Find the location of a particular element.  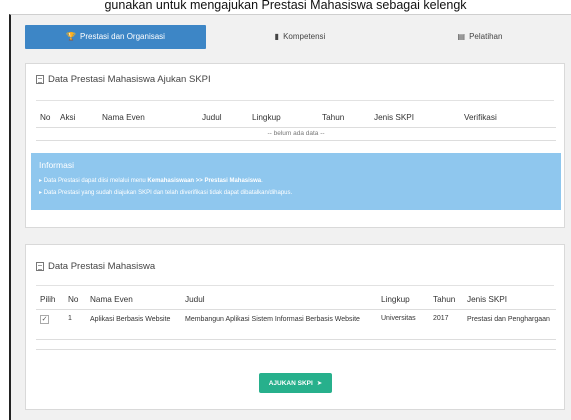

tab-label: Kompetensi is located at coordinates (304, 36).